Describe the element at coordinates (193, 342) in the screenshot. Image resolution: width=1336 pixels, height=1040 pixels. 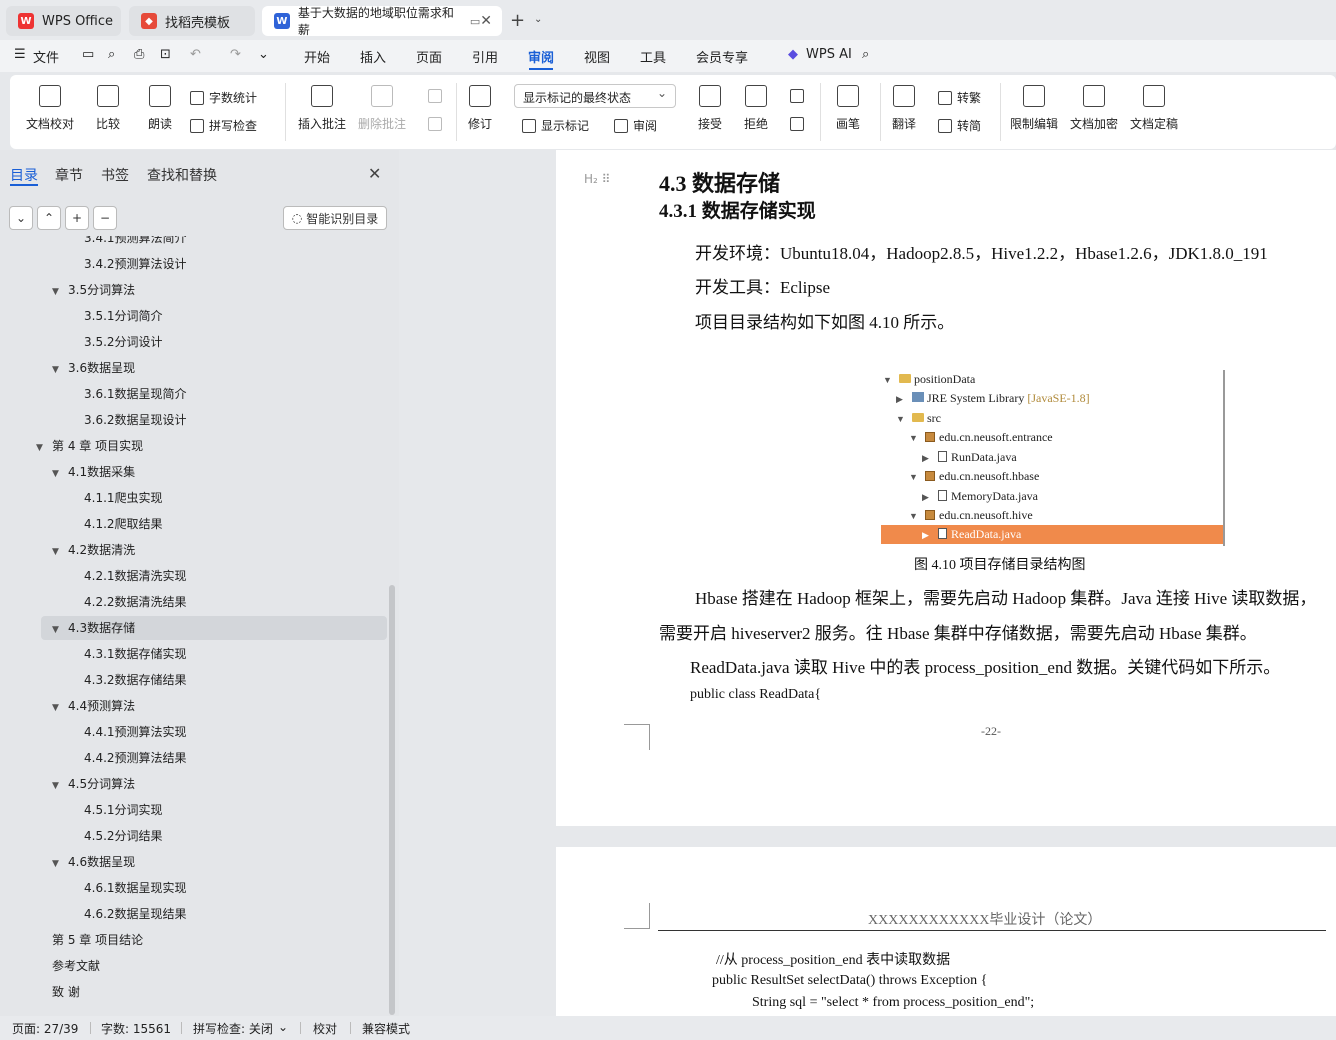
I see `toc-item: 3.5.2分词设计` at that location.